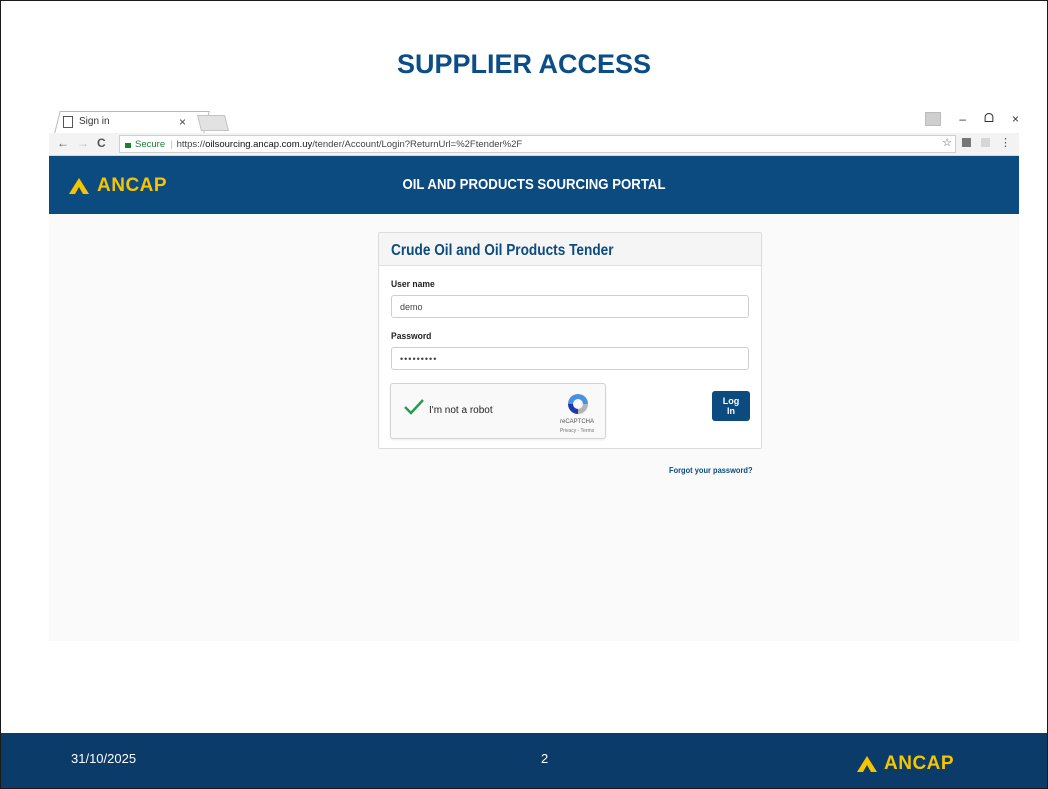 The image size is (1048, 789). I want to click on lock-icon, so click(128, 145).